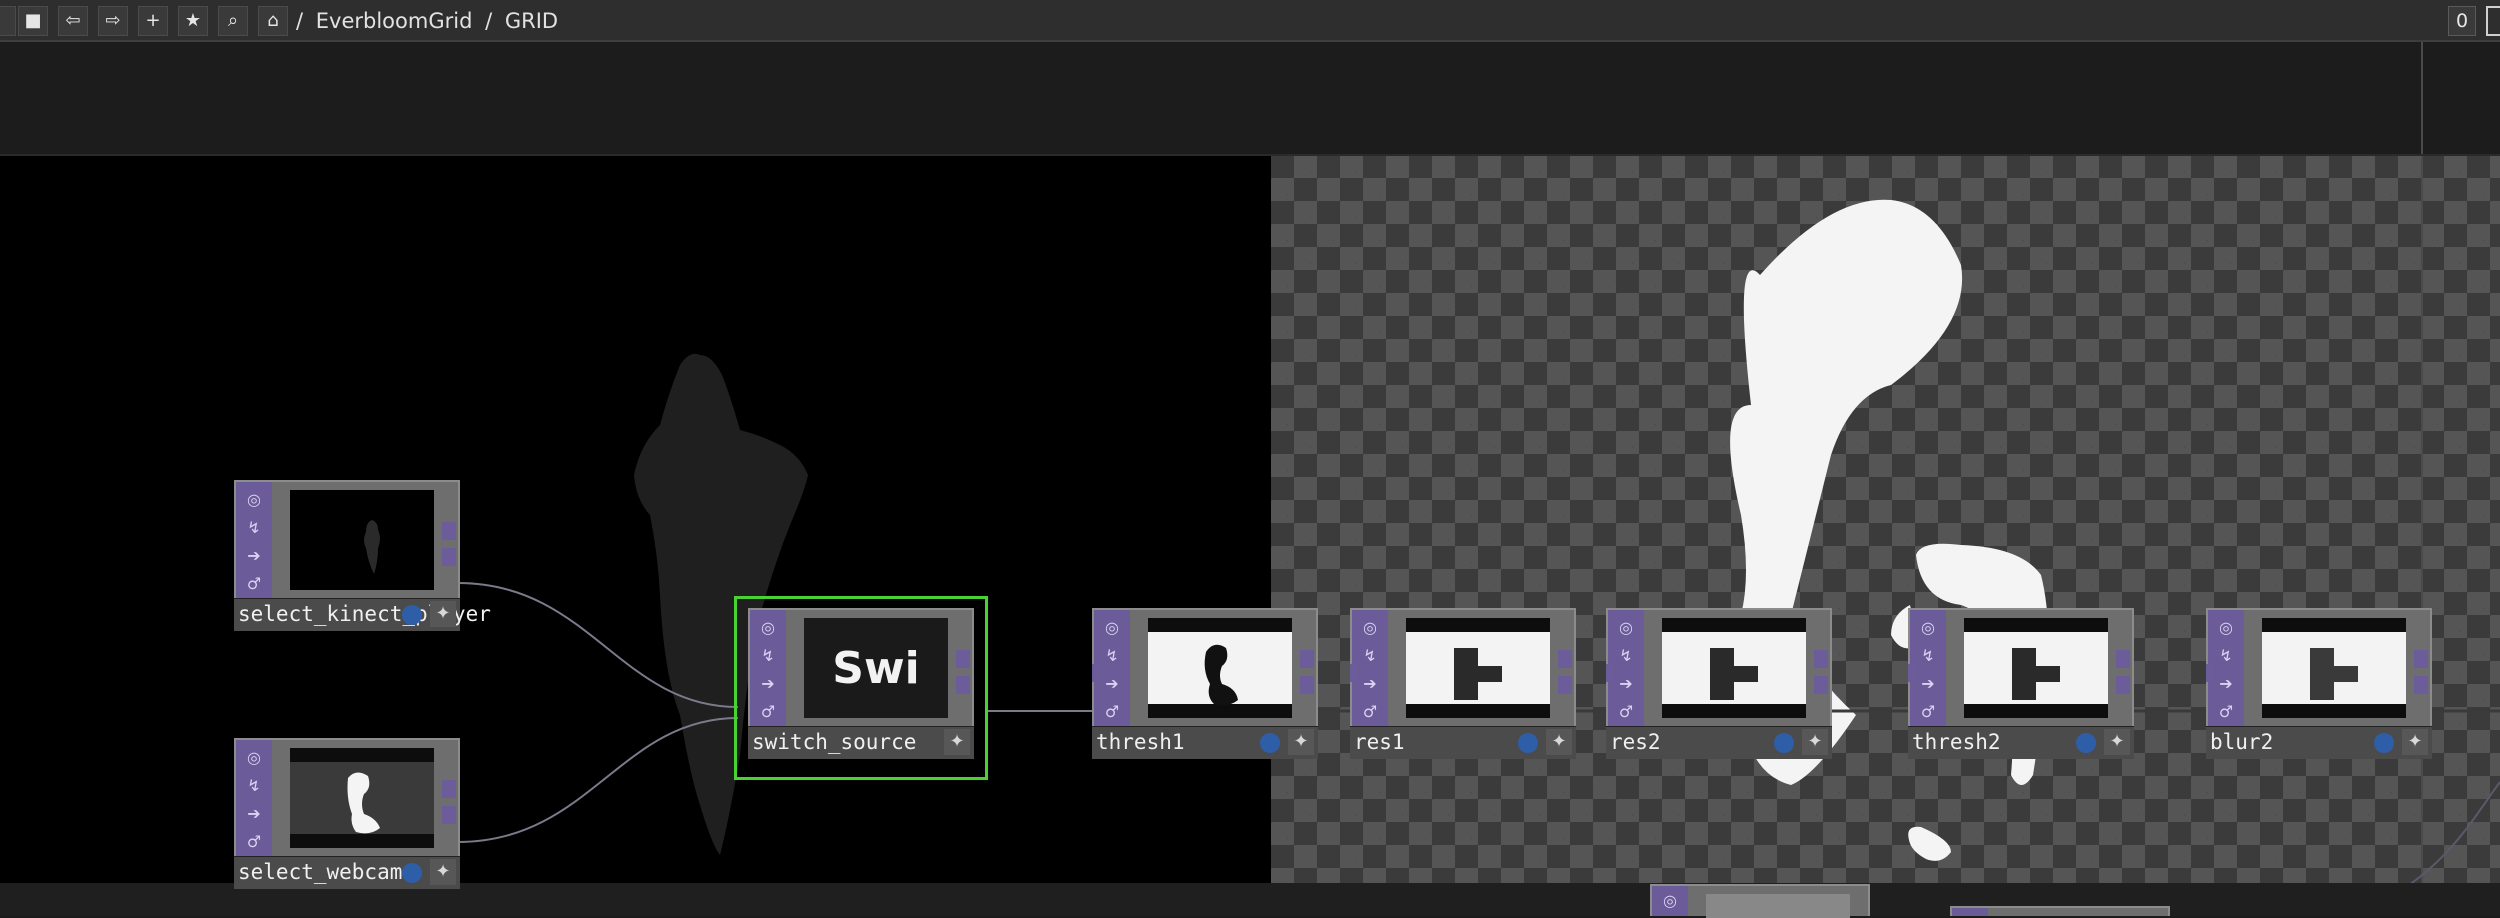 The height and width of the screenshot is (918, 2500). I want to click on node-partial: ◎, so click(1760, 901).